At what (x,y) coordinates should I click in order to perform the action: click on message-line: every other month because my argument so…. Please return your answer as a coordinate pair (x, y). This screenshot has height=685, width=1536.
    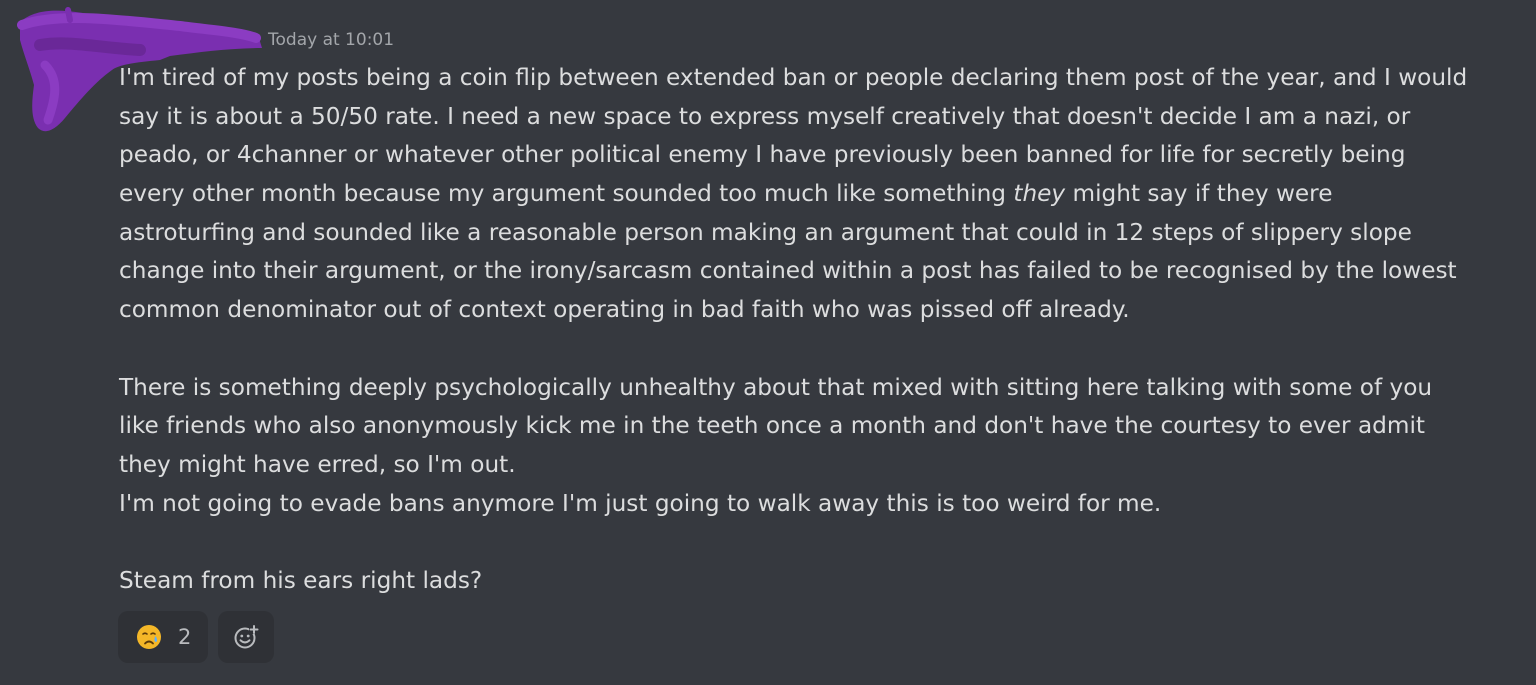
    Looking at the image, I should click on (819, 194).